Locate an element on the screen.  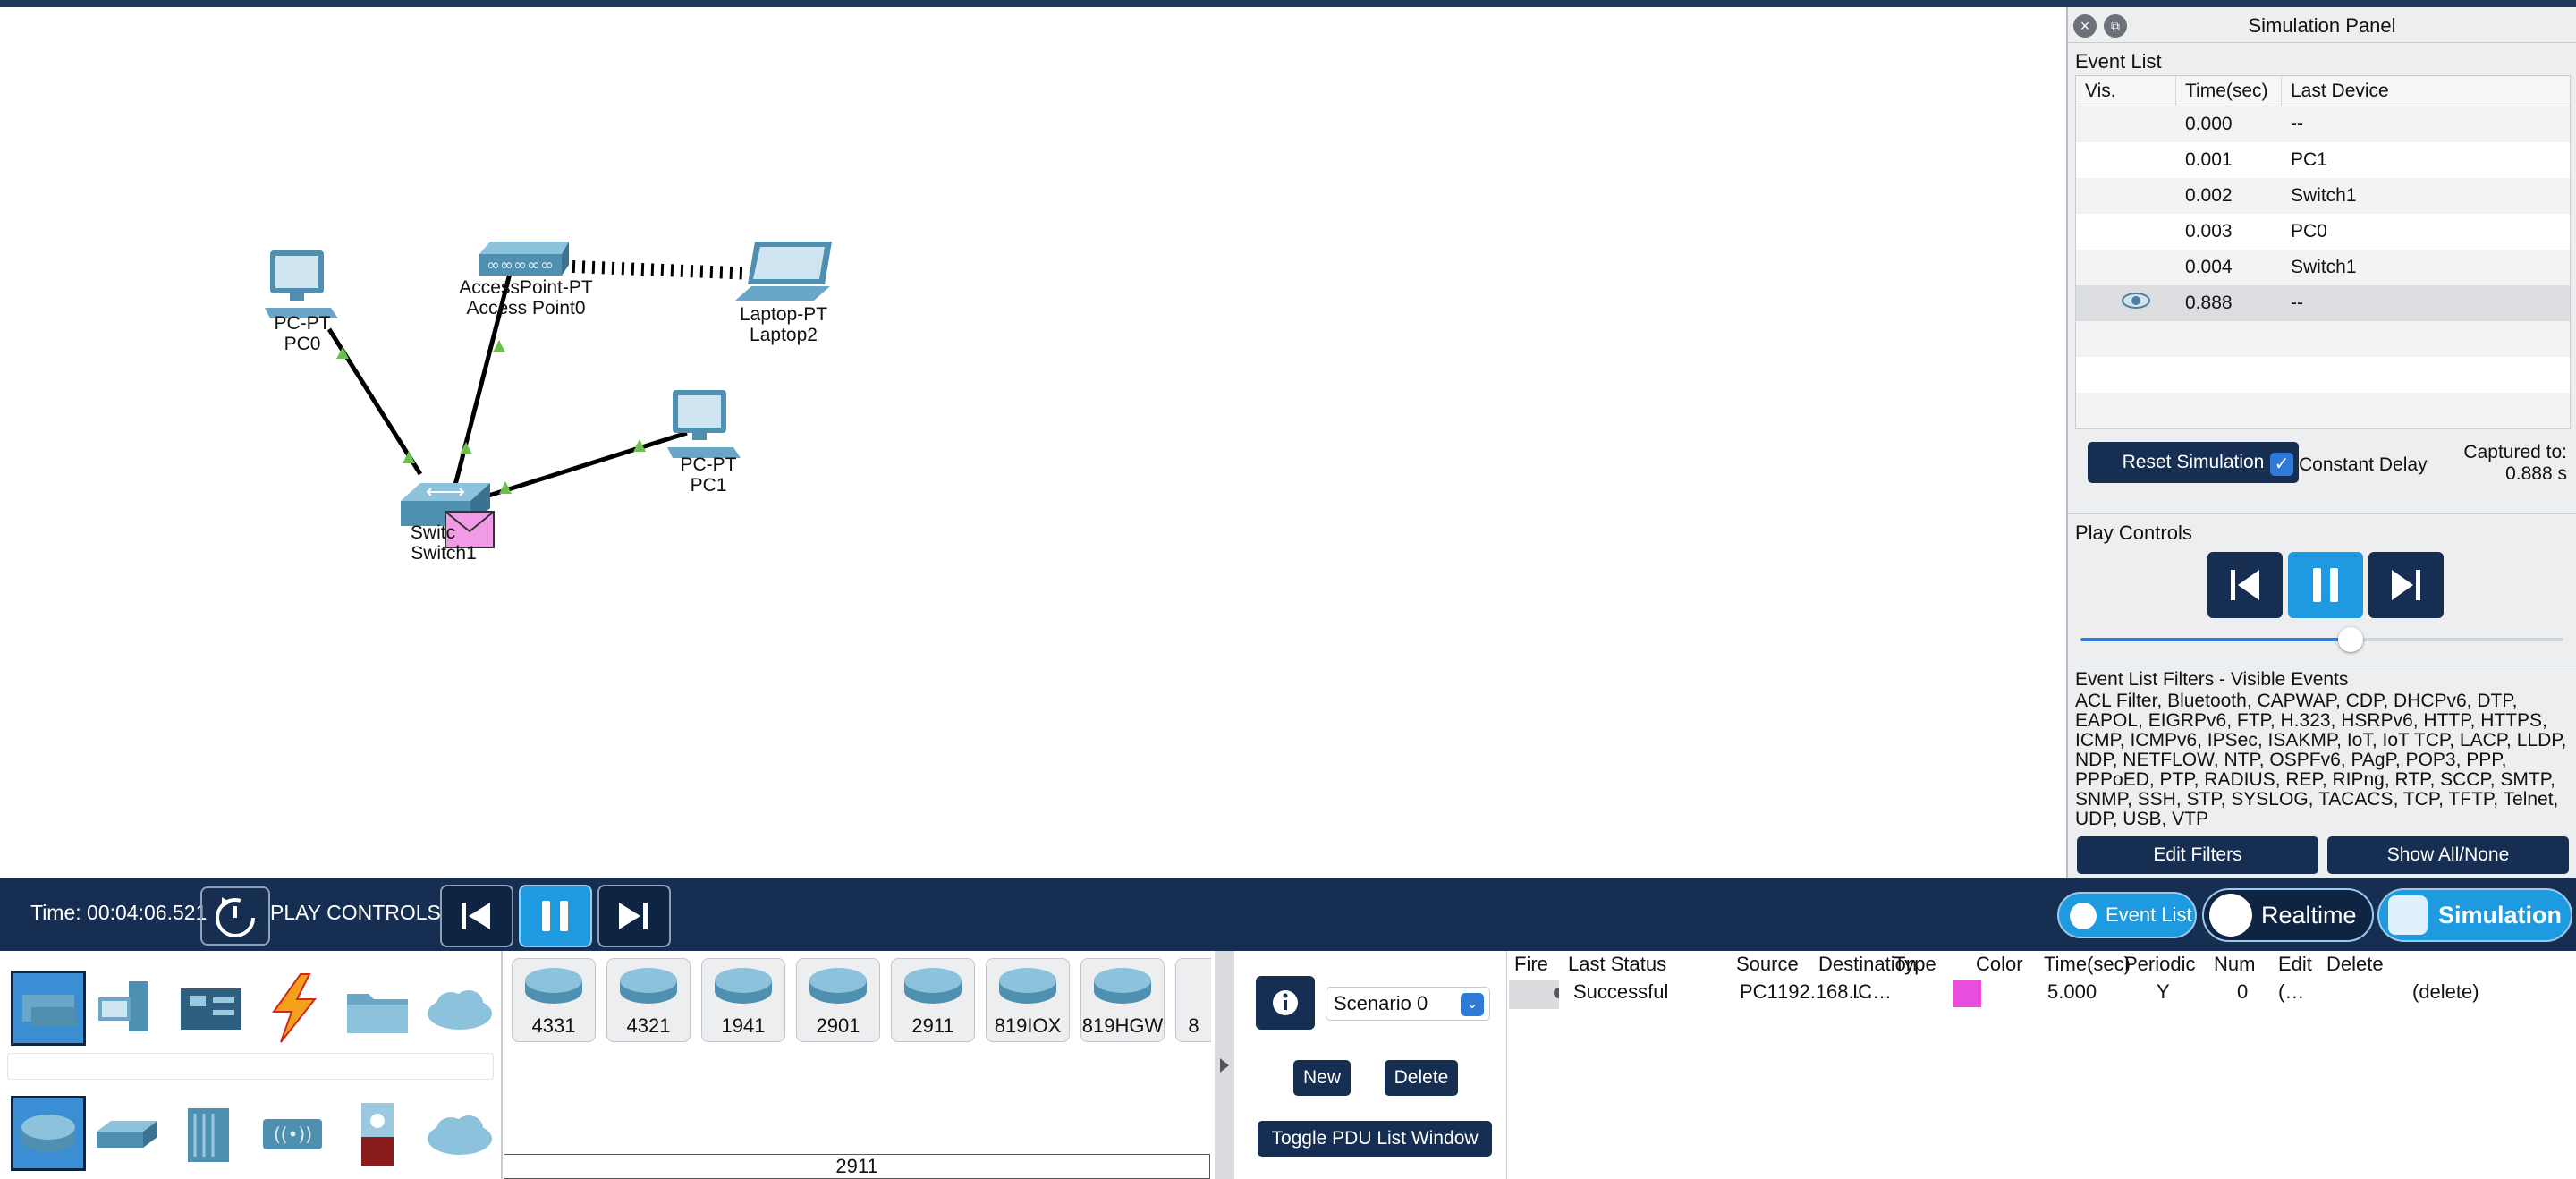
new-scenario-button: New is located at coordinates (1322, 1078).